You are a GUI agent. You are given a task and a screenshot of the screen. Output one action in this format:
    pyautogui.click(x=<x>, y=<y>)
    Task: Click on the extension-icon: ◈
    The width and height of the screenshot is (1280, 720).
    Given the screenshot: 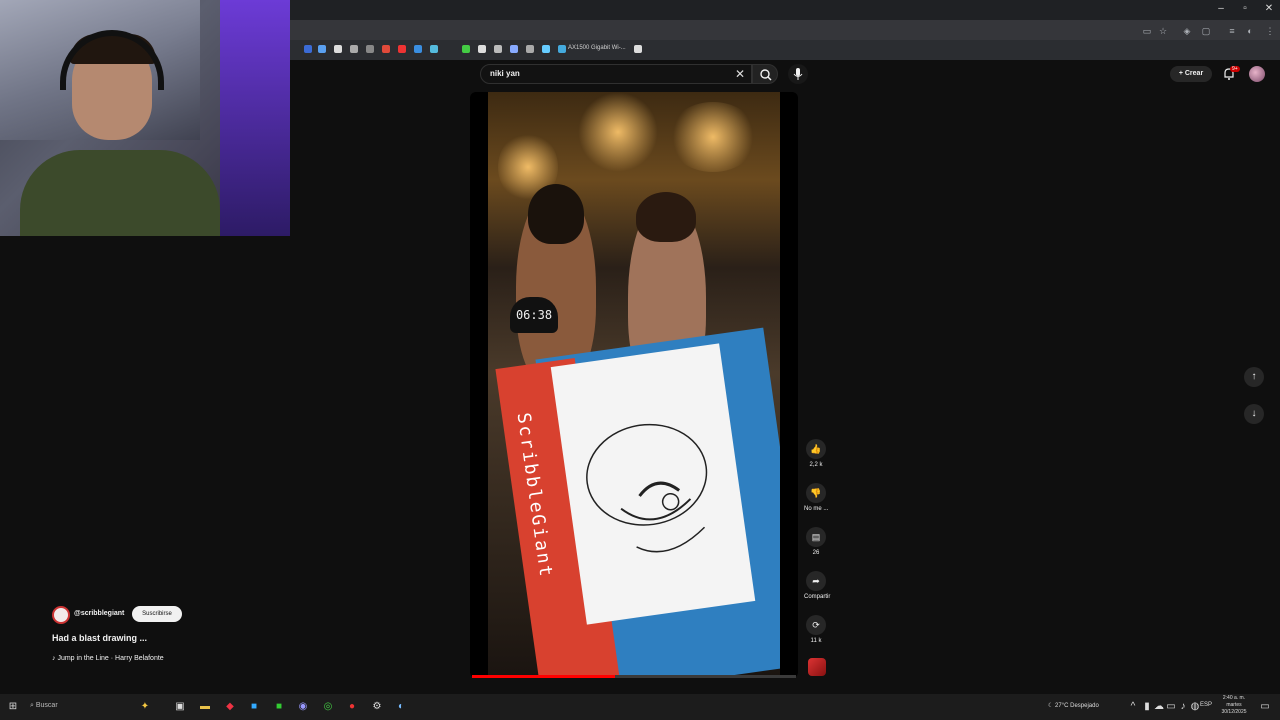 What is the action you would take?
    pyautogui.click(x=1187, y=31)
    